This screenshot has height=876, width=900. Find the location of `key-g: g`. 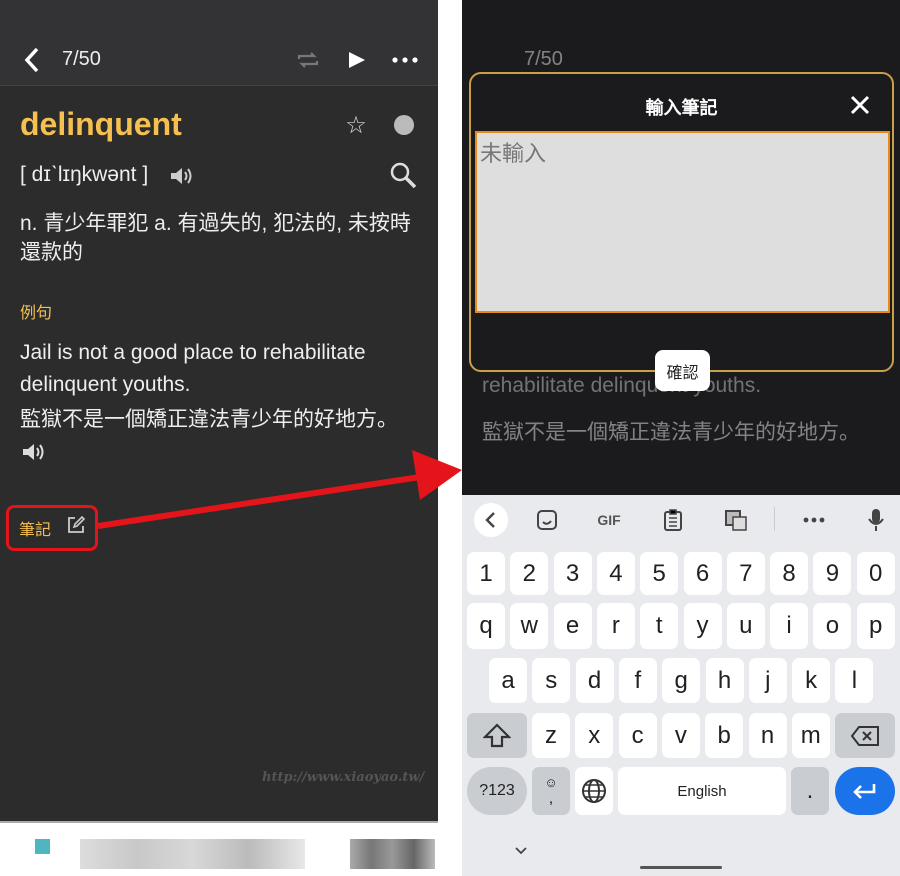

key-g: g is located at coordinates (681, 680).